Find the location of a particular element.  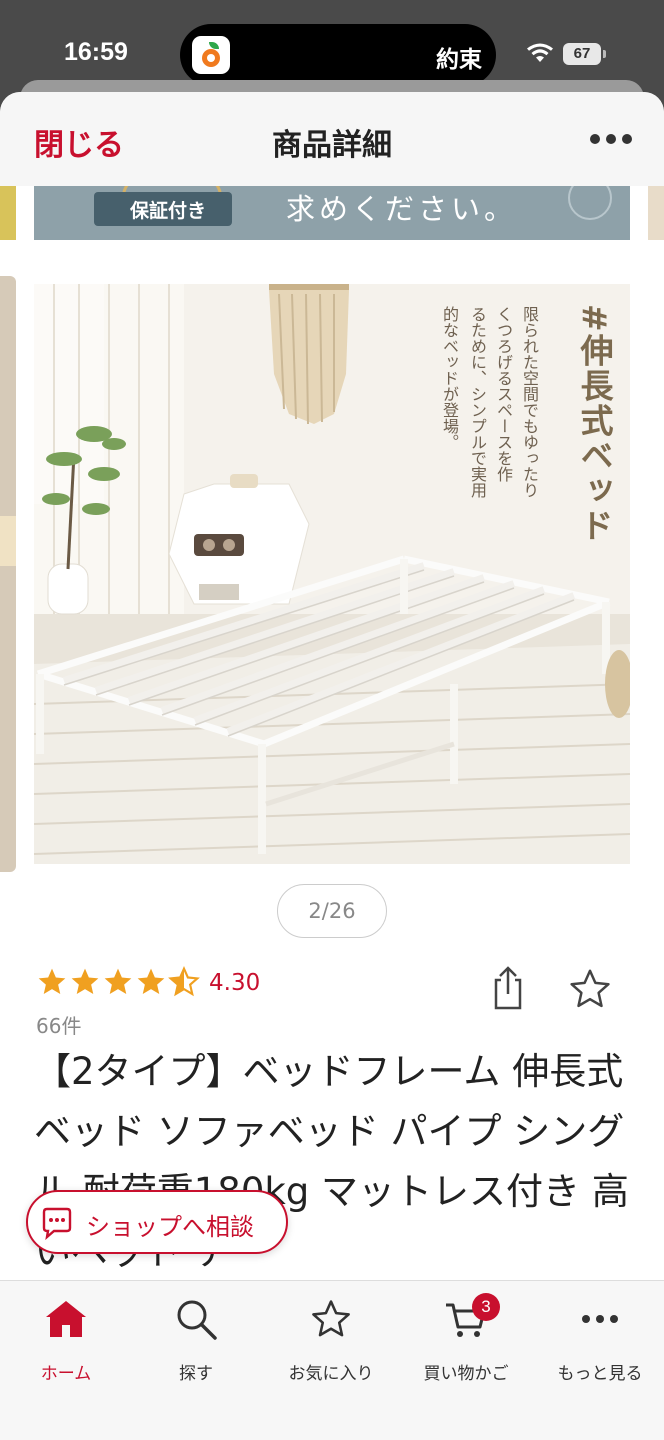

review-count: 66件 is located at coordinates (58, 1024).